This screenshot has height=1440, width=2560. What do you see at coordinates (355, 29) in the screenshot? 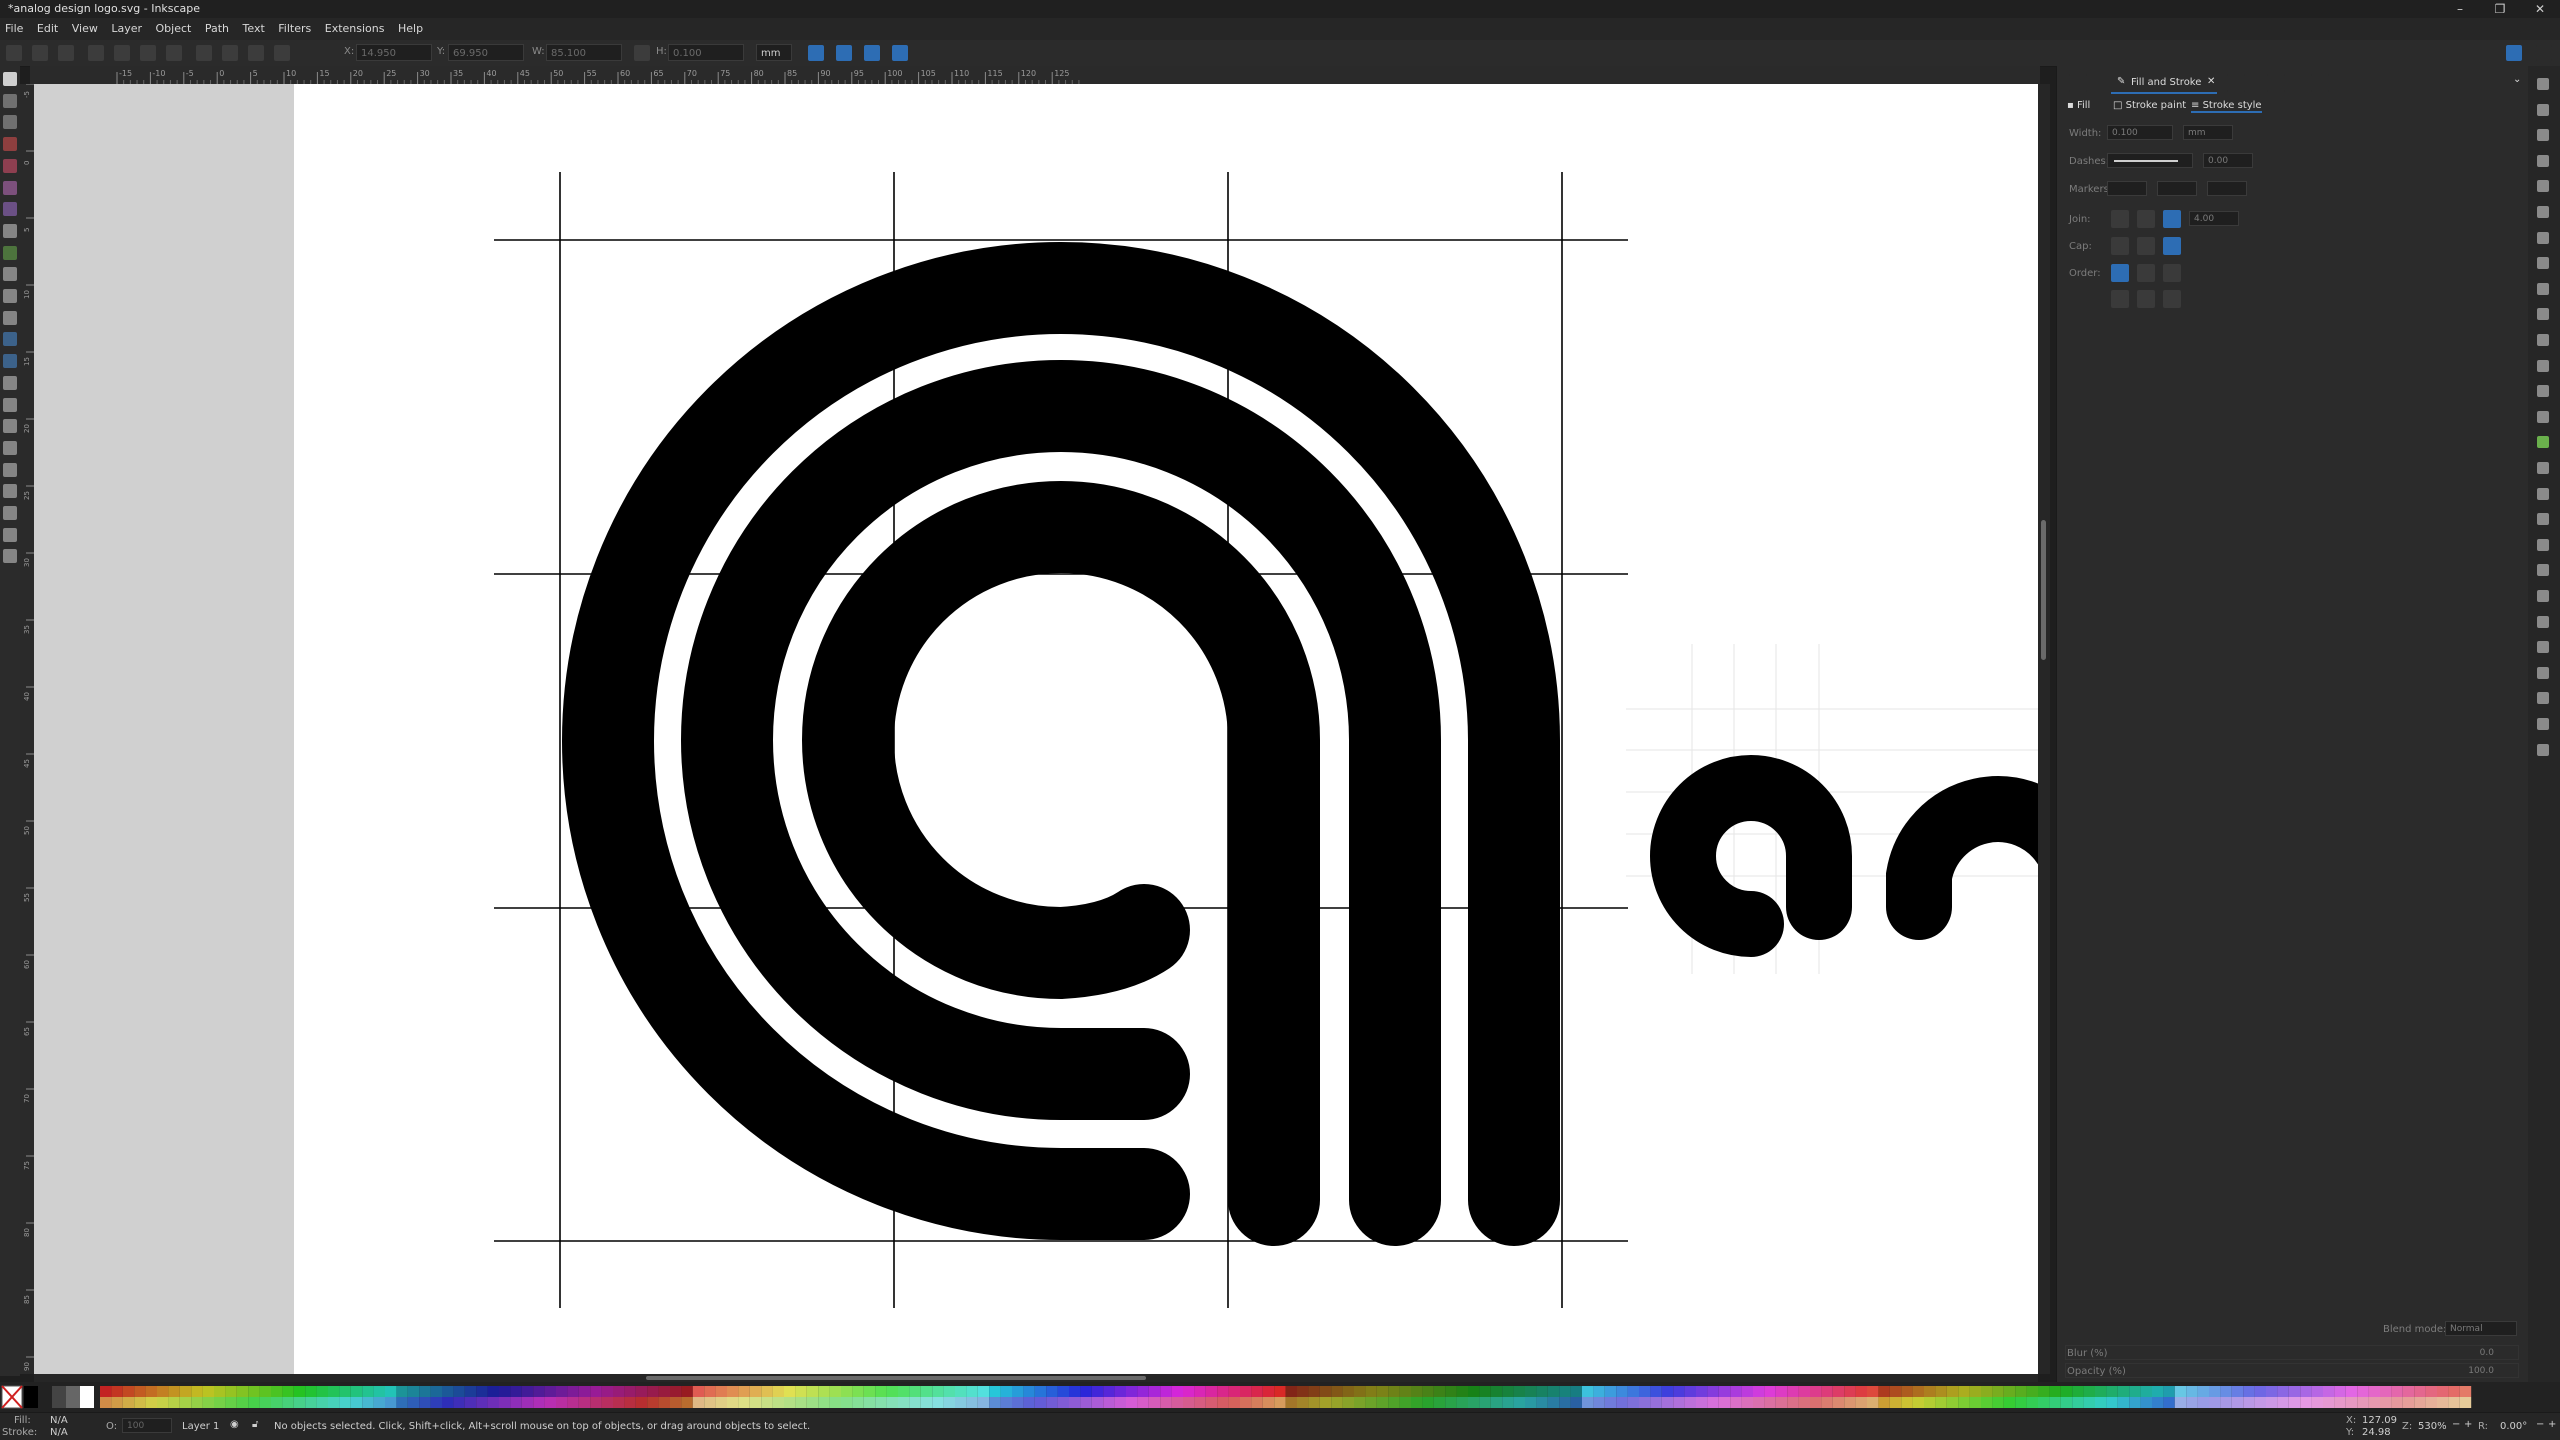
I see `menu-extensions: Extensions` at bounding box center [355, 29].